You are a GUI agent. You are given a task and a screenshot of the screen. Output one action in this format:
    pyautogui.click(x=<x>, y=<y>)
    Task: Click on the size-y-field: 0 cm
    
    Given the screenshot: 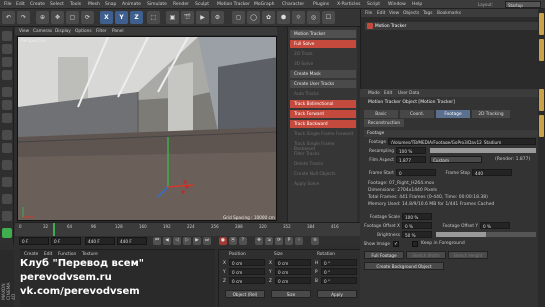 What is the action you would take?
    pyautogui.click(x=293, y=271)
    